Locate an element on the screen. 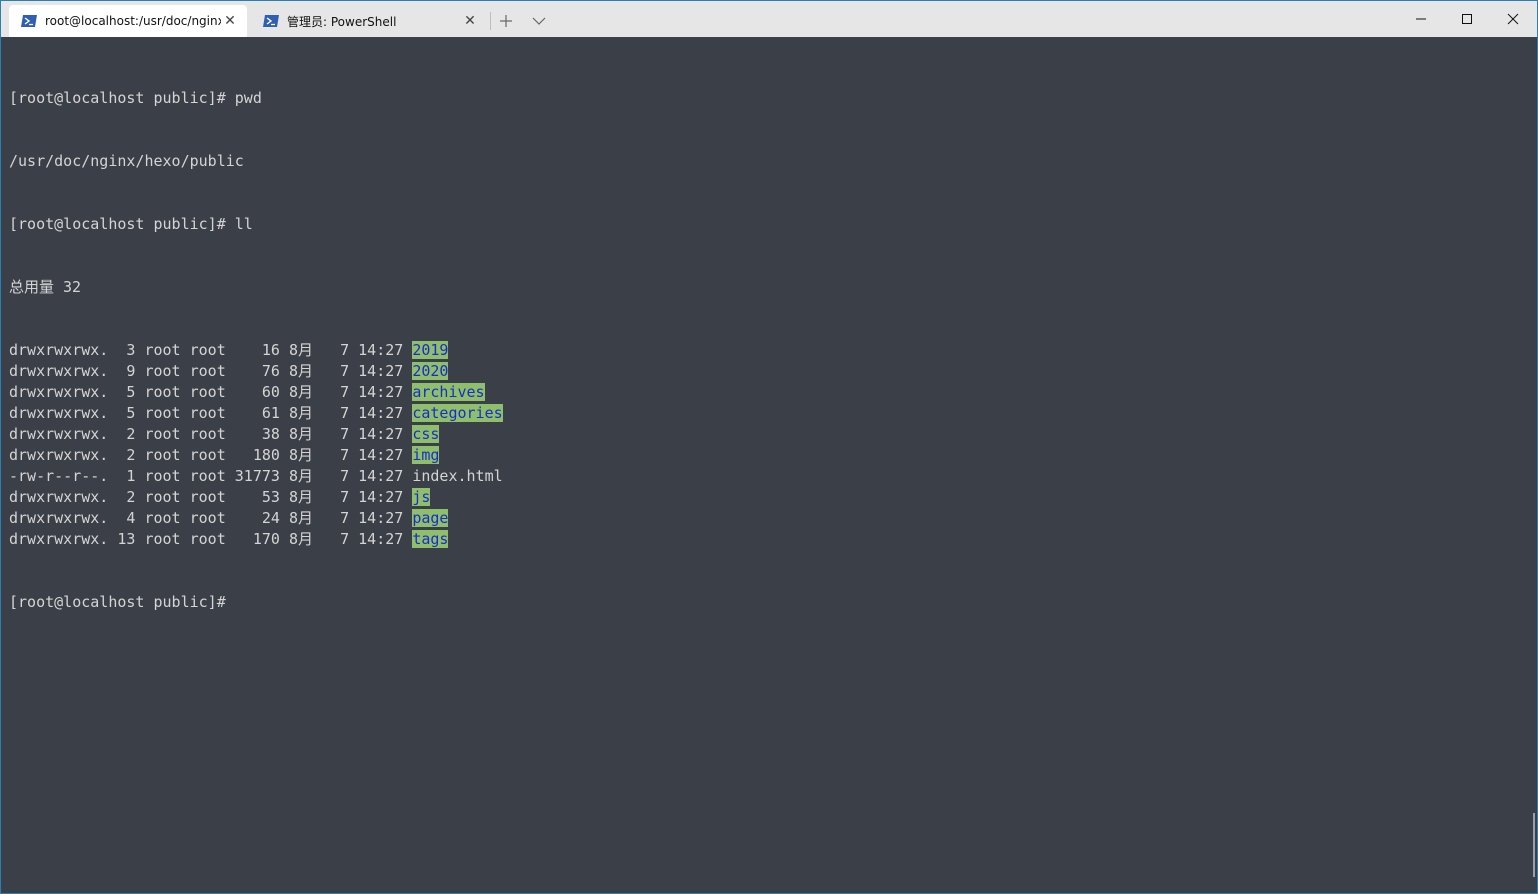 The height and width of the screenshot is (894, 1538). listing-meta: drwxrwxrwx. 2 root root 180 8月 7 14:27 is located at coordinates (211, 455).